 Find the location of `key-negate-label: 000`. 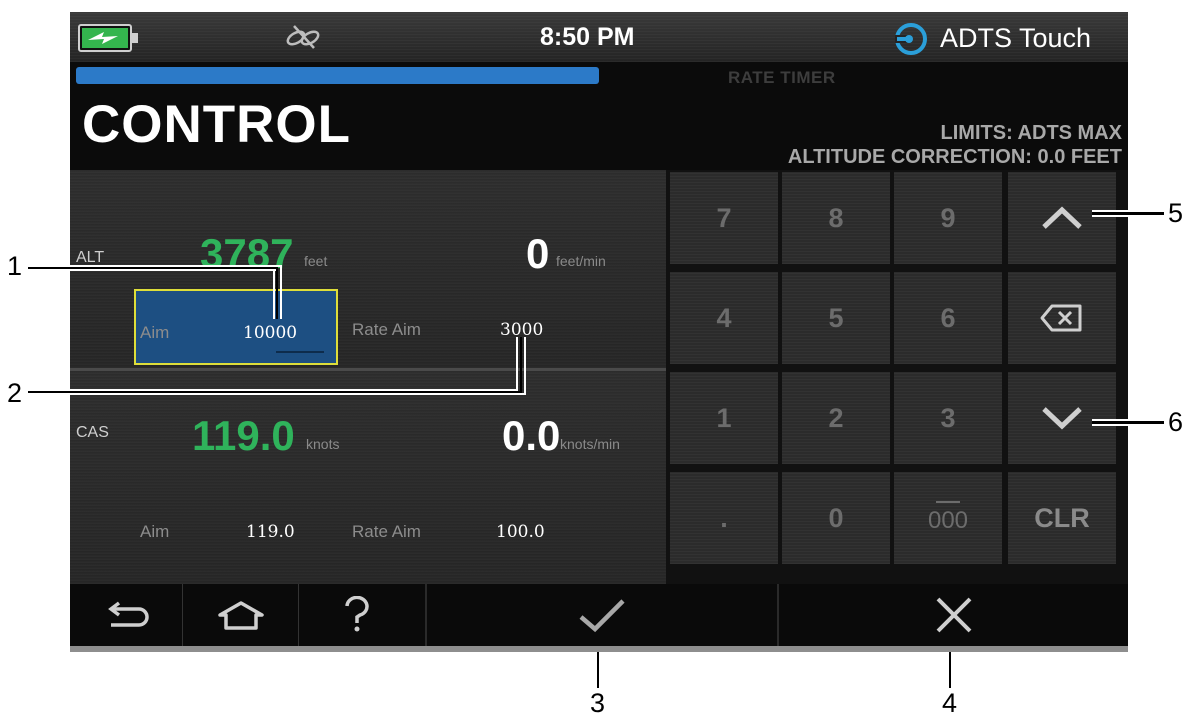

key-negate-label: 000 is located at coordinates (948, 520).